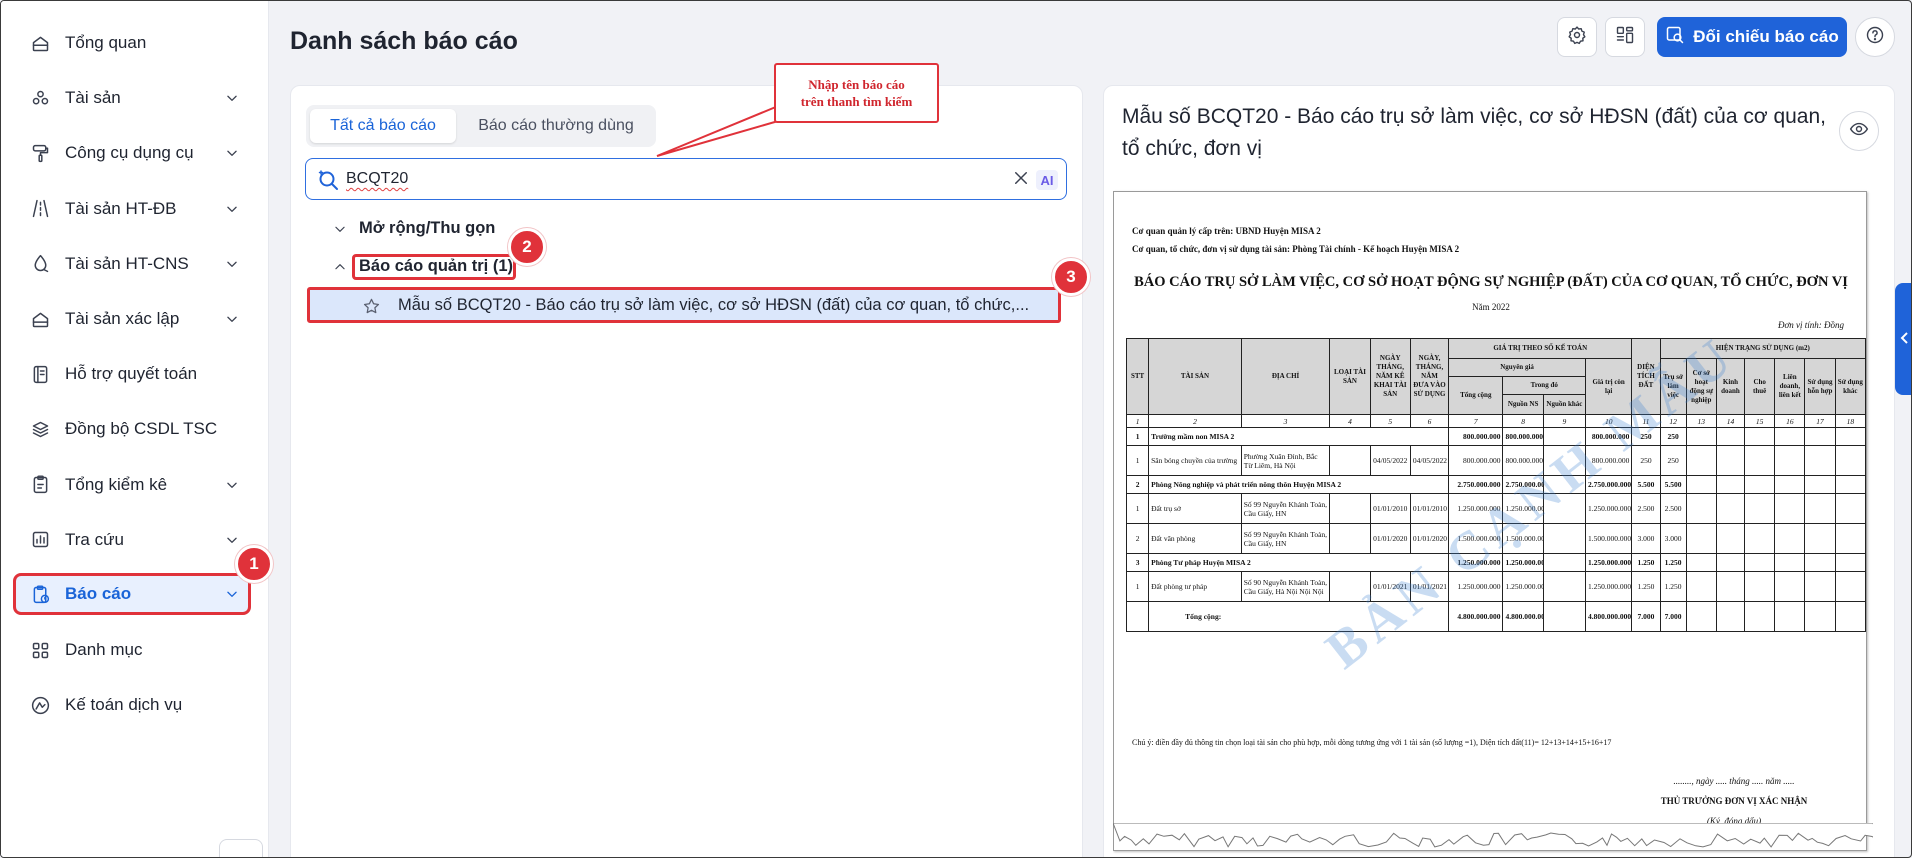 The height and width of the screenshot is (858, 1912). Describe the element at coordinates (414, 228) in the screenshot. I see `expand-collapse-toggle: Mở rộng/Thu gọn` at that location.